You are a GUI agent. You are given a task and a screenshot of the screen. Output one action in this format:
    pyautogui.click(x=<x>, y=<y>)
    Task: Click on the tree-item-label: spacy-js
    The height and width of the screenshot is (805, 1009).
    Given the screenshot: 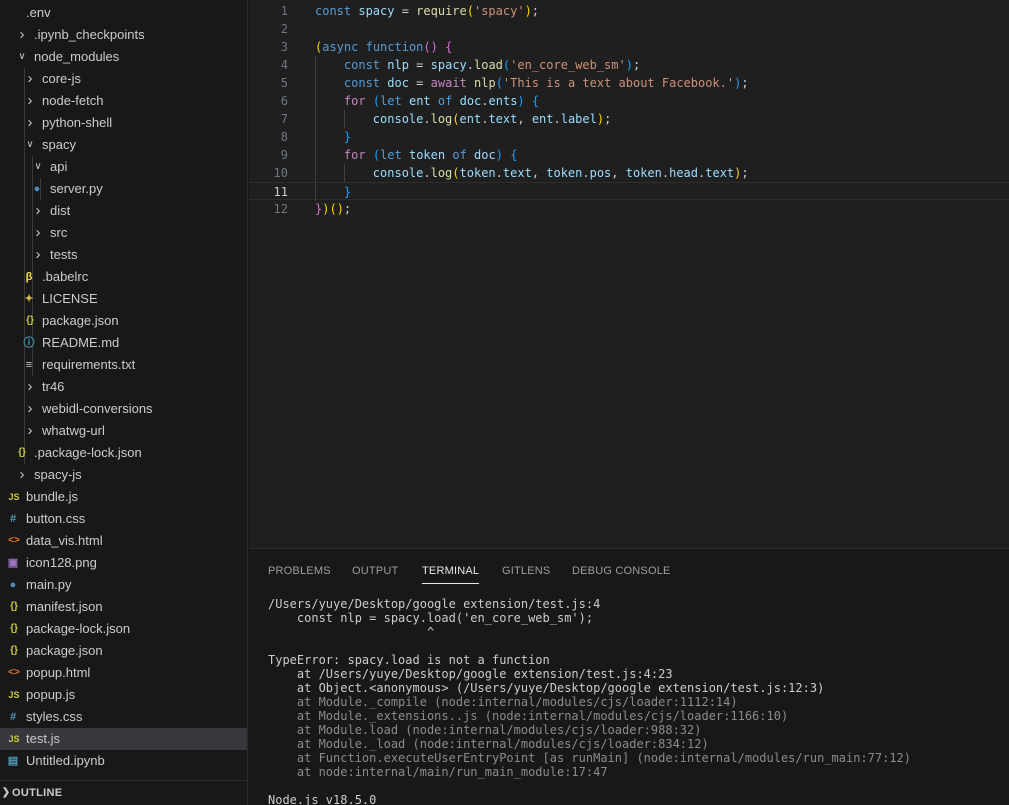 What is the action you would take?
    pyautogui.click(x=58, y=474)
    